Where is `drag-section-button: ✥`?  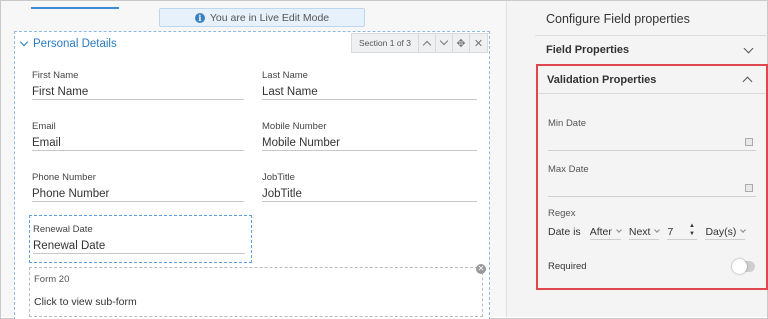 drag-section-button: ✥ is located at coordinates (461, 43).